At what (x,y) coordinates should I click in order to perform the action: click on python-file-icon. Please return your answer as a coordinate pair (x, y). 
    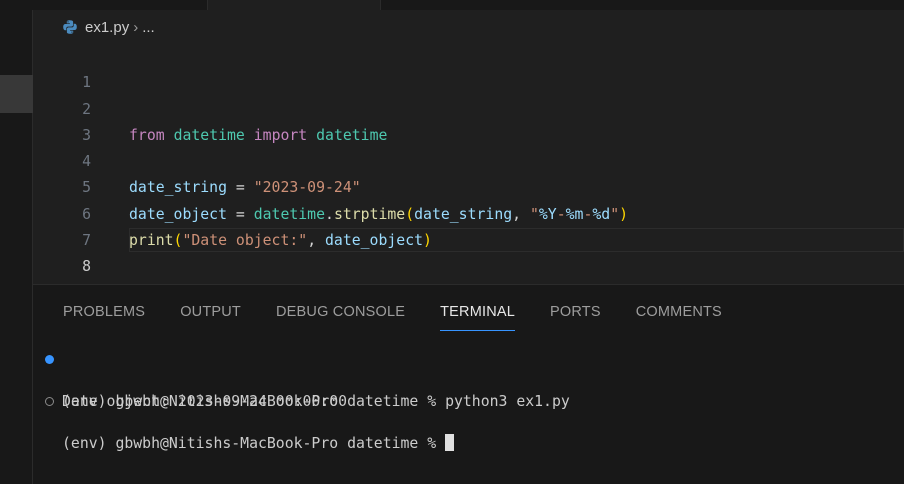
    Looking at the image, I should click on (70, 27).